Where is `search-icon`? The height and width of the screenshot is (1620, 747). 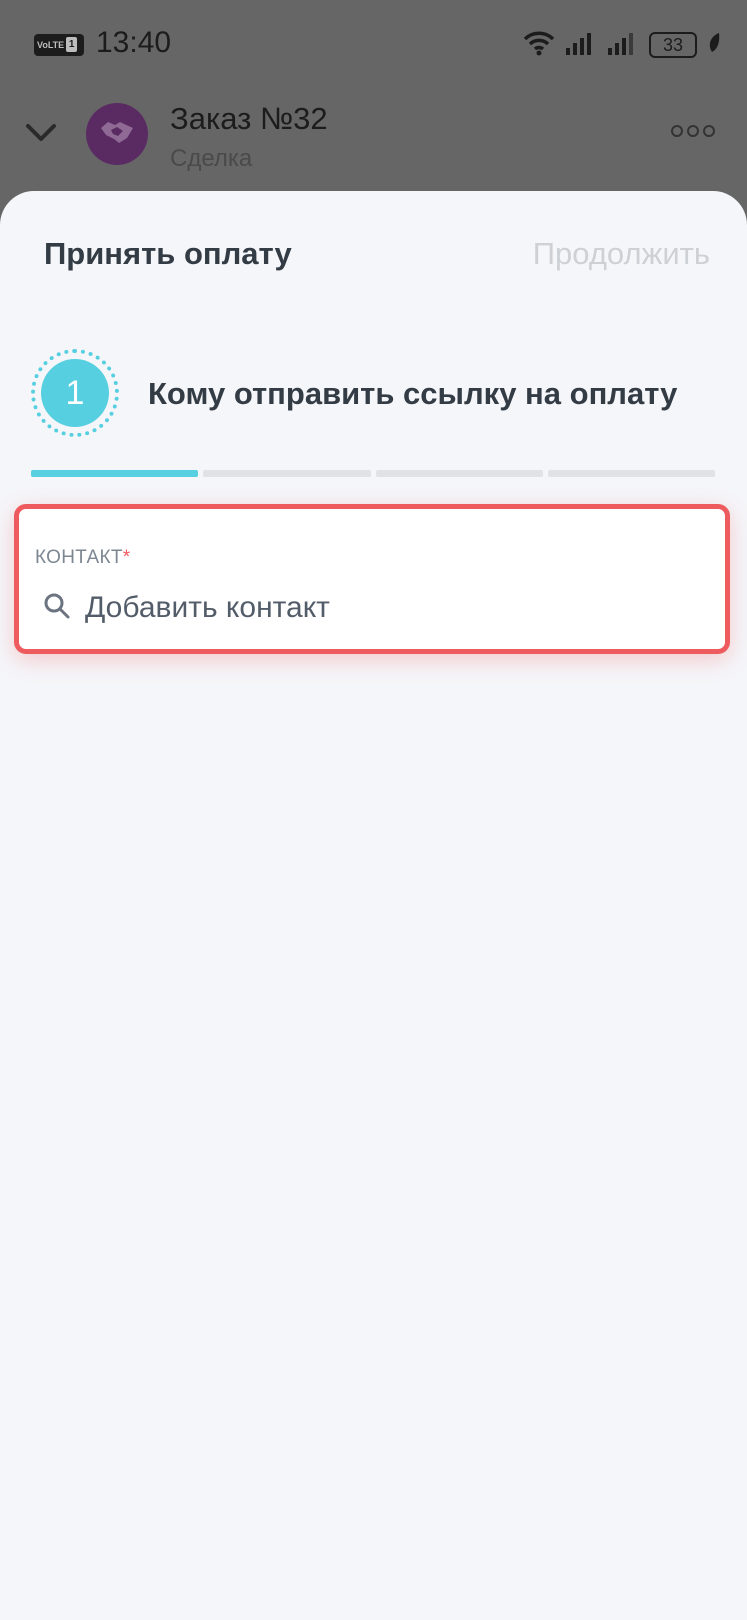
search-icon is located at coordinates (57, 608).